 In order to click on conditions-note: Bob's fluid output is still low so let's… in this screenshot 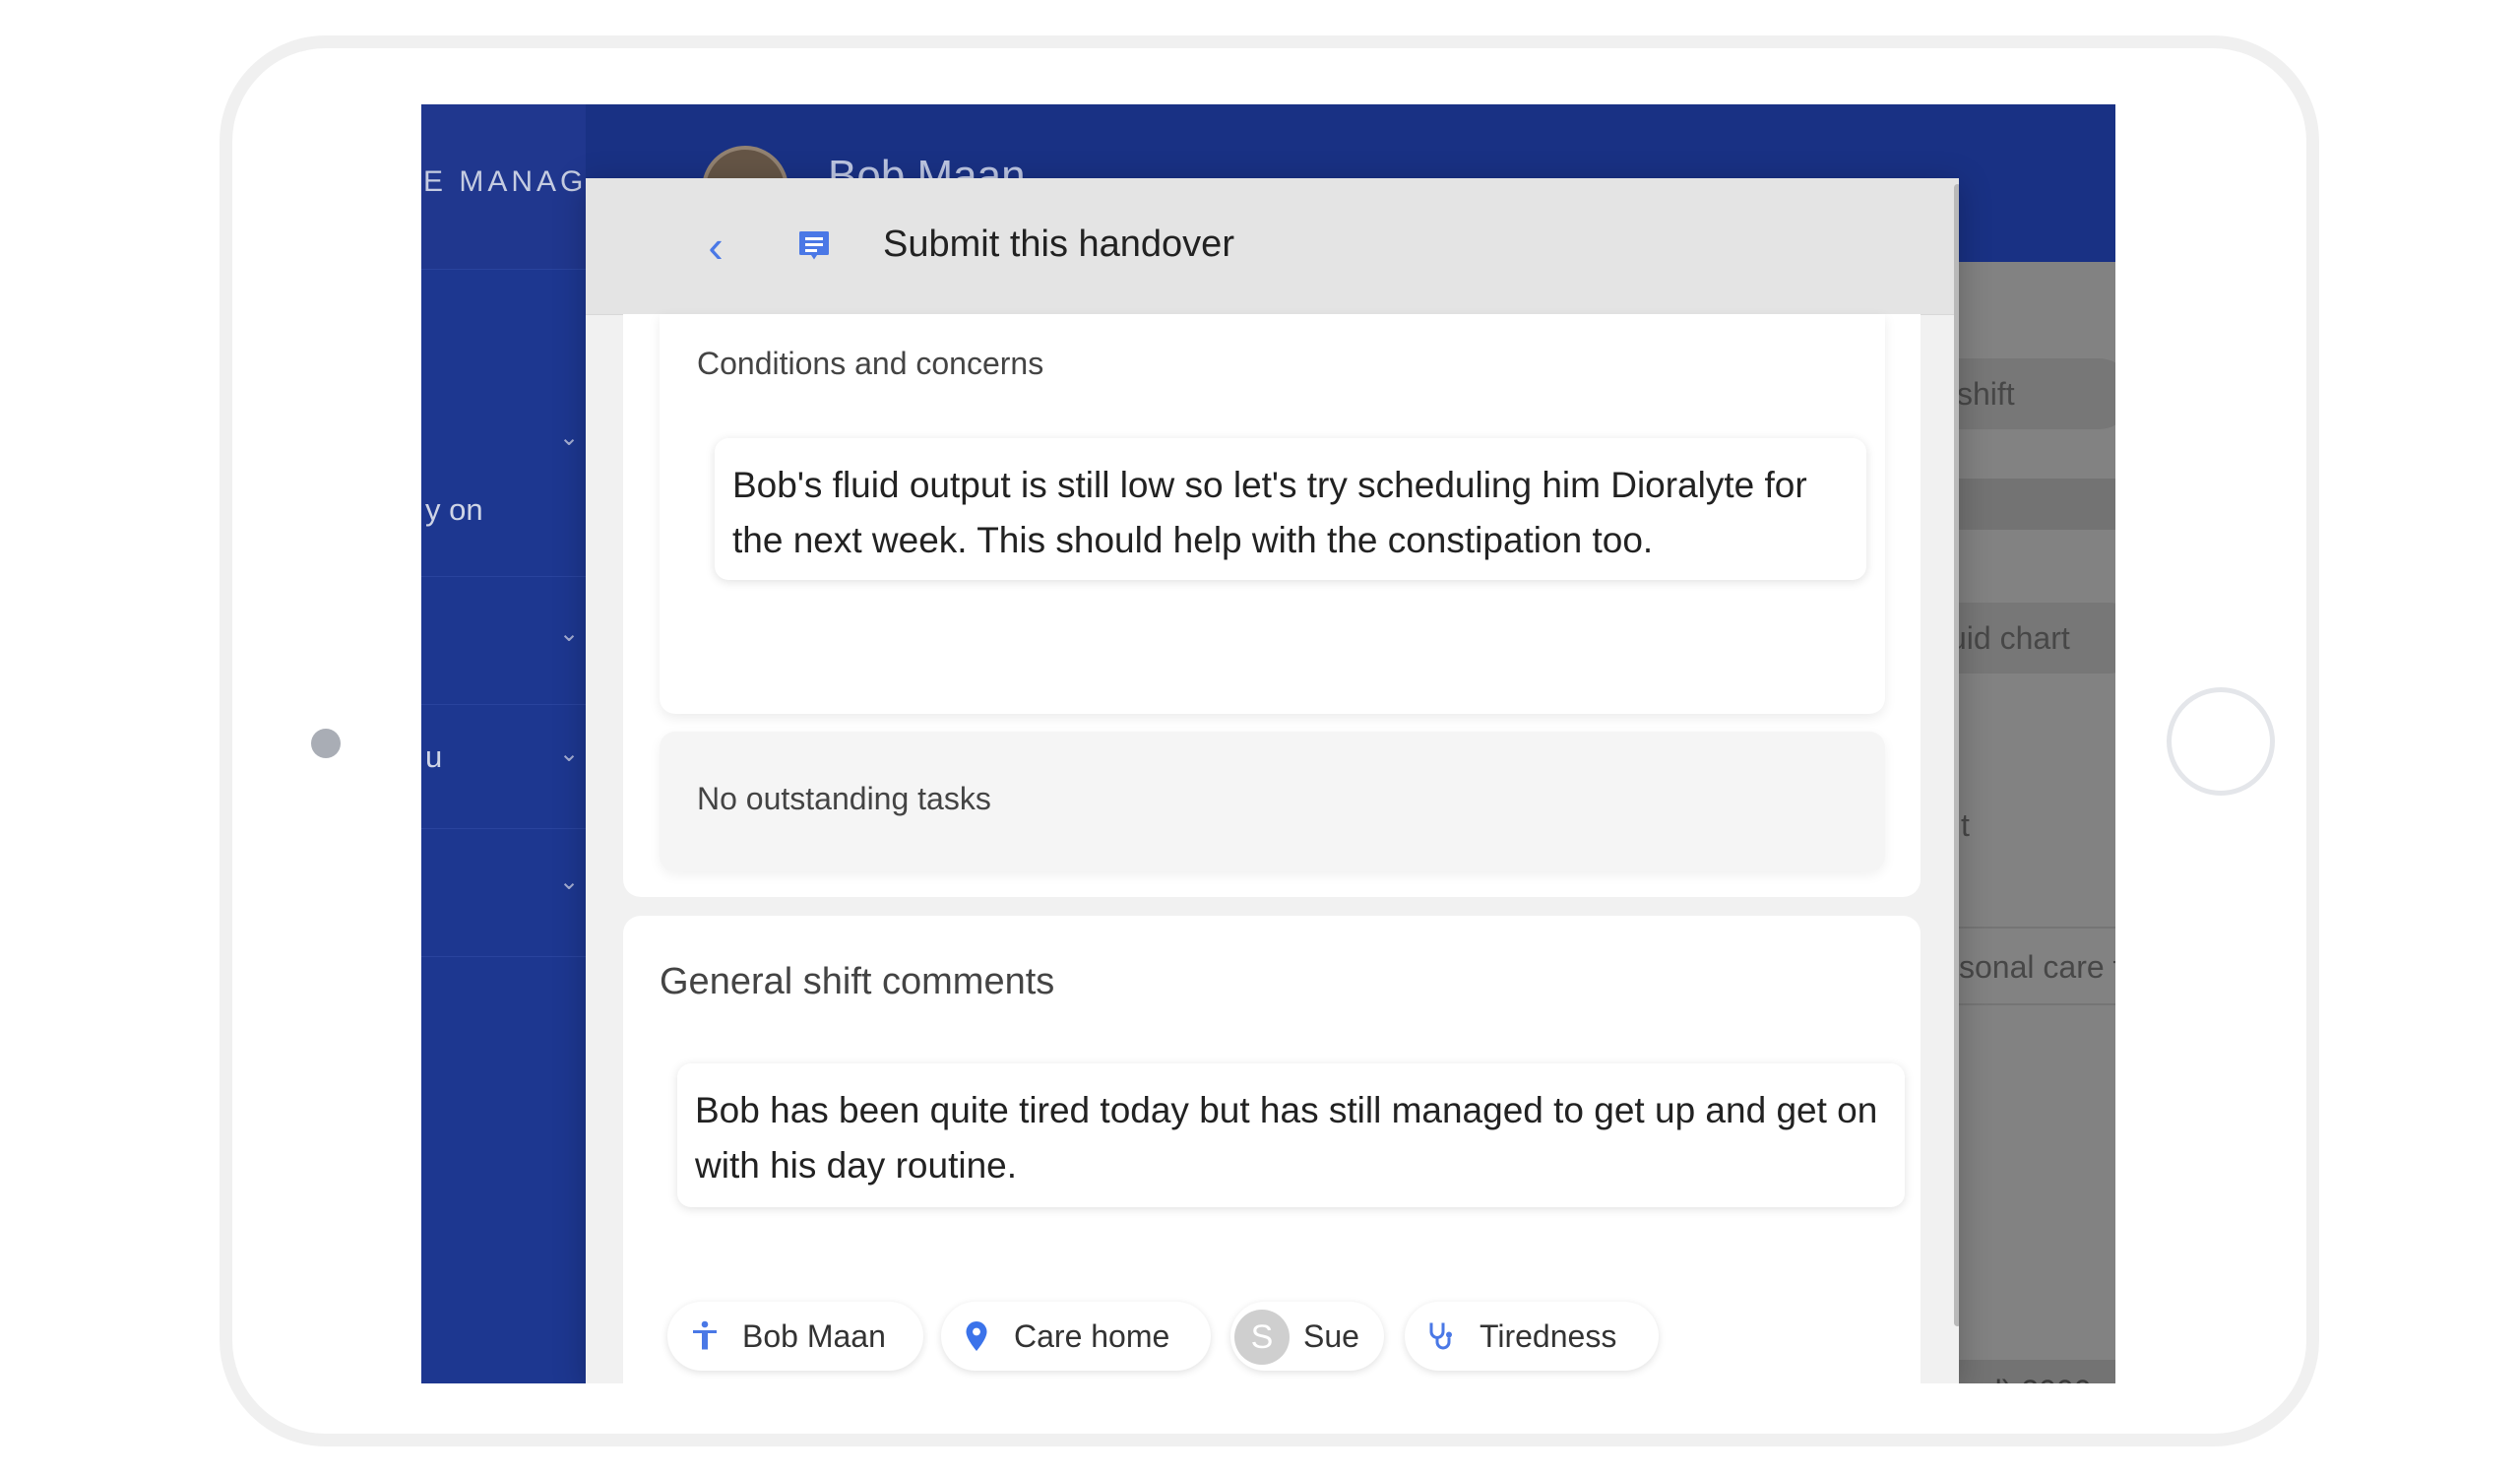, I will do `click(1290, 509)`.